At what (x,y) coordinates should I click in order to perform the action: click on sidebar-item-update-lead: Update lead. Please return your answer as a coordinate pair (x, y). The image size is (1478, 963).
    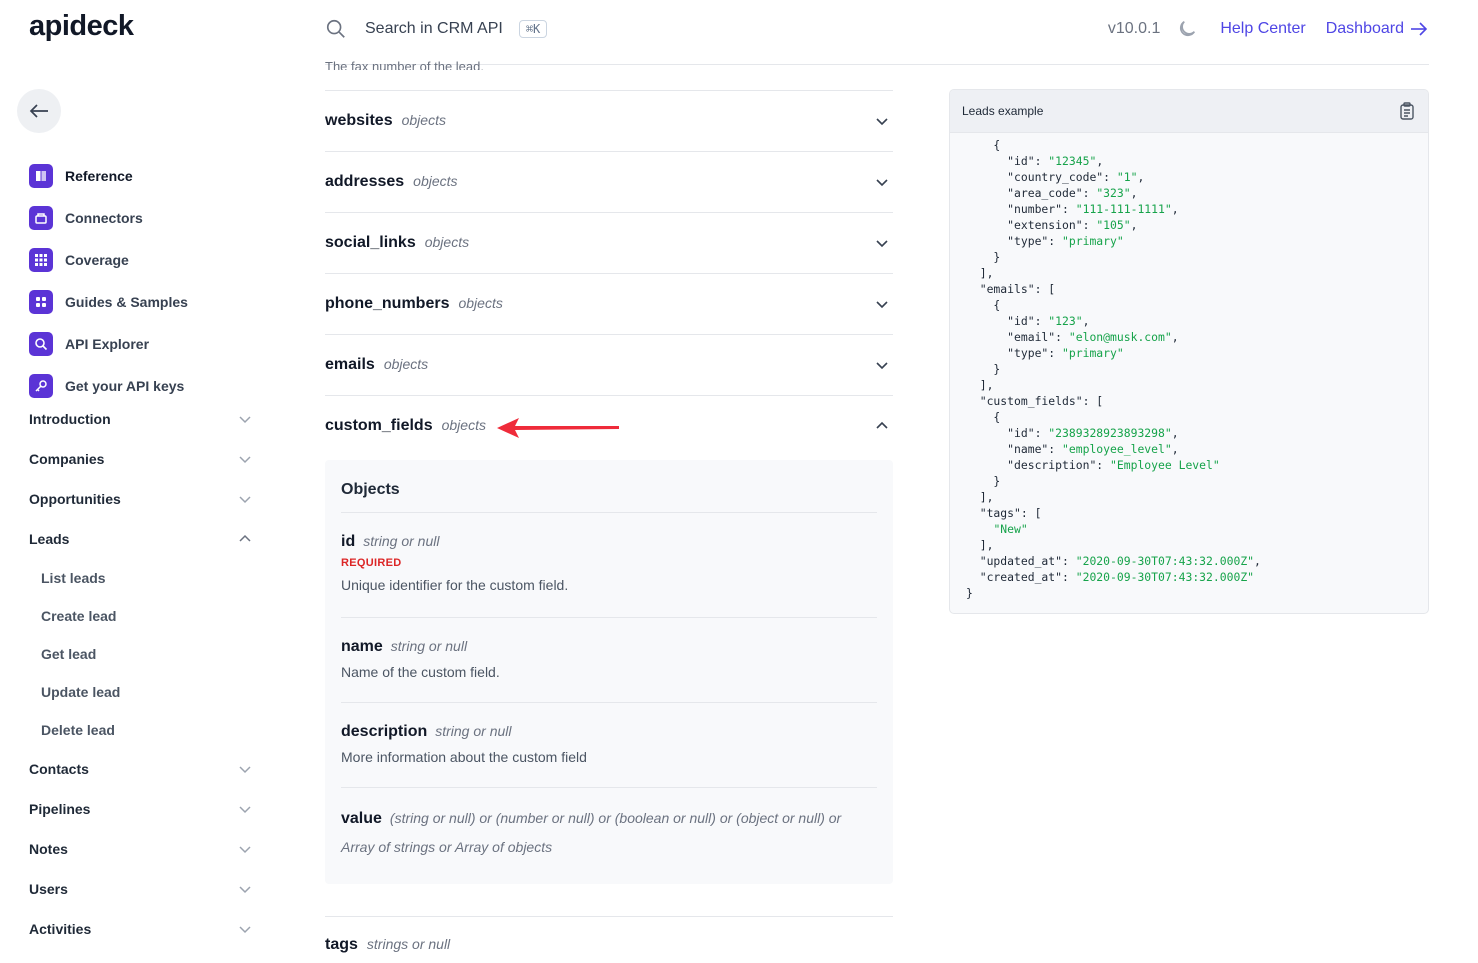
    Looking at the image, I should click on (141, 692).